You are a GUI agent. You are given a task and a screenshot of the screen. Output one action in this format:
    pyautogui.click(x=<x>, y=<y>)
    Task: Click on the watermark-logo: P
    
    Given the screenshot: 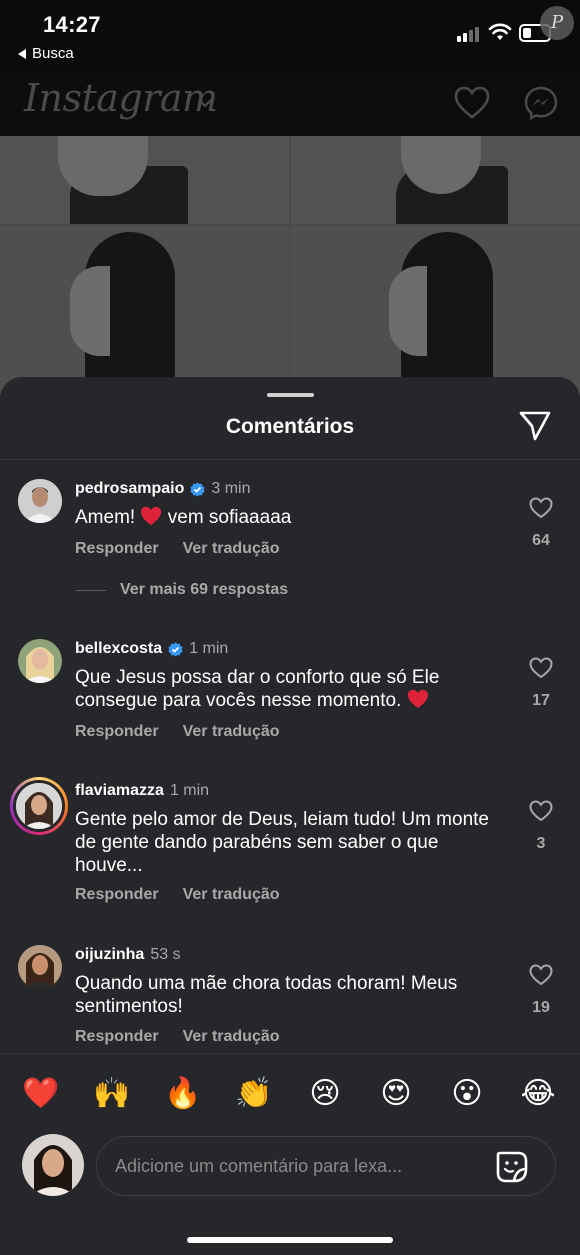 What is the action you would take?
    pyautogui.click(x=557, y=23)
    